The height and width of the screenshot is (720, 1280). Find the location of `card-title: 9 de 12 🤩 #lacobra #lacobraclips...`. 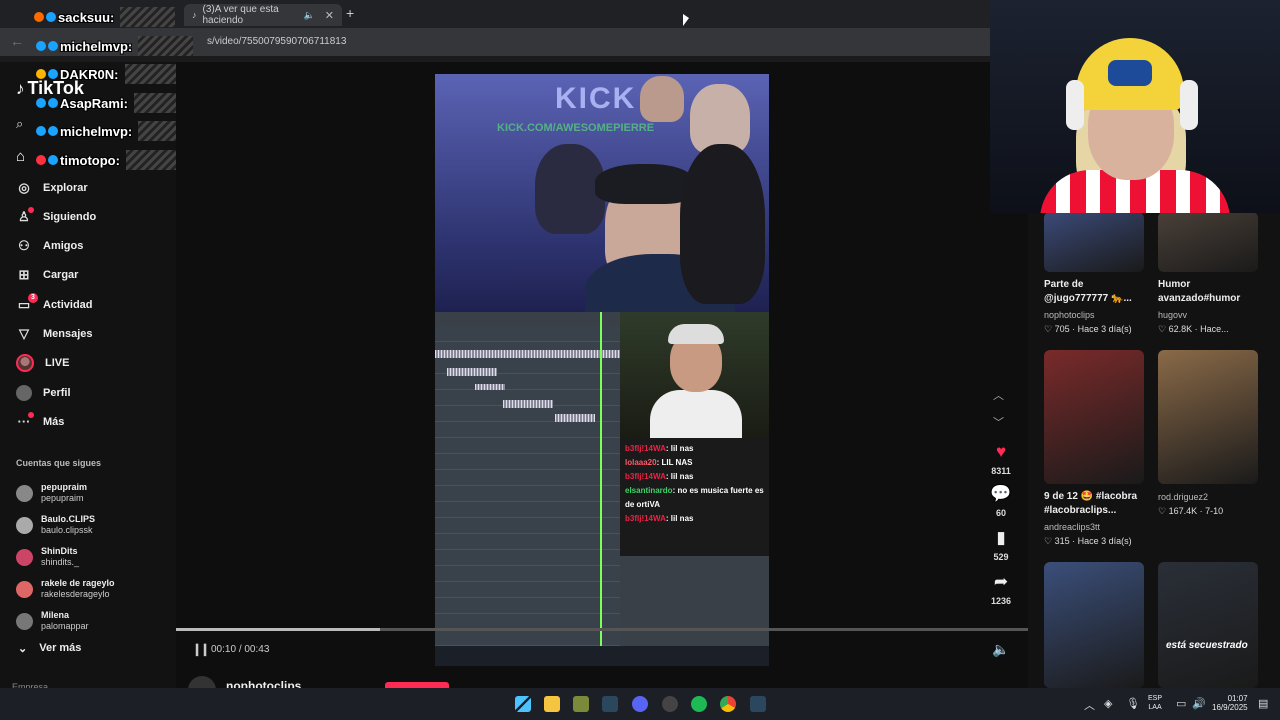

card-title: 9 de 12 🤩 #lacobra #lacobraclips... is located at coordinates (1096, 504).